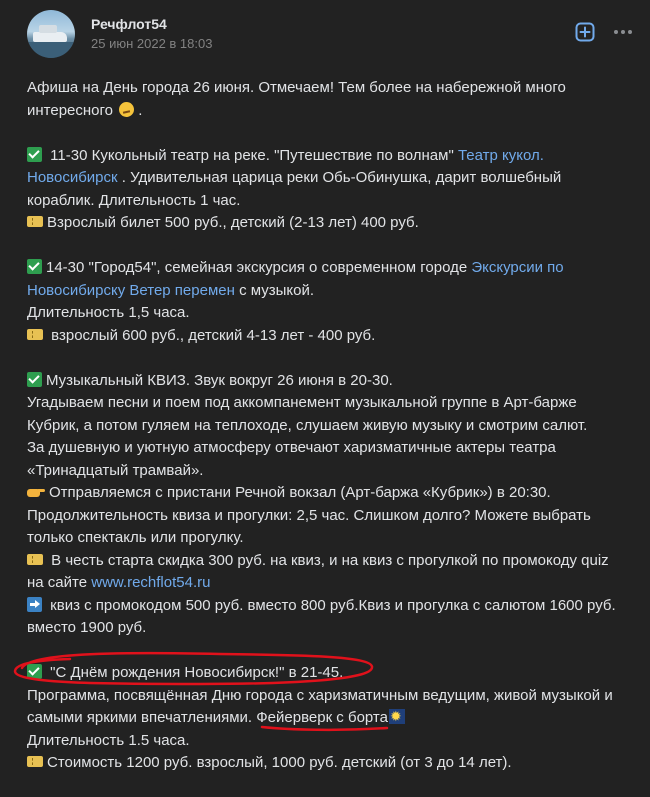 The image size is (650, 797). Describe the element at coordinates (87, 627) in the screenshot. I see `text-line: вместо 1900 руб.` at that location.